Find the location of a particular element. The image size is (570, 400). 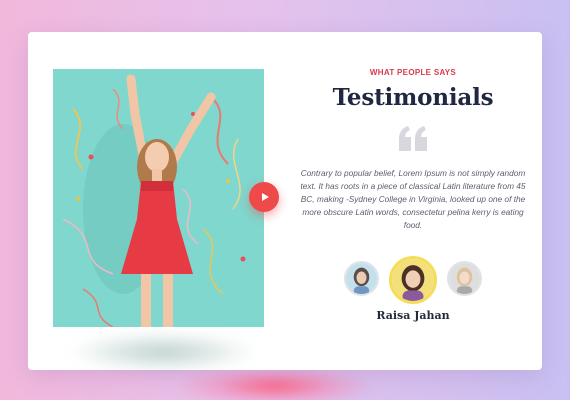

section-eyebrow: WHAT PEOPLE SAYS is located at coordinates (413, 72).